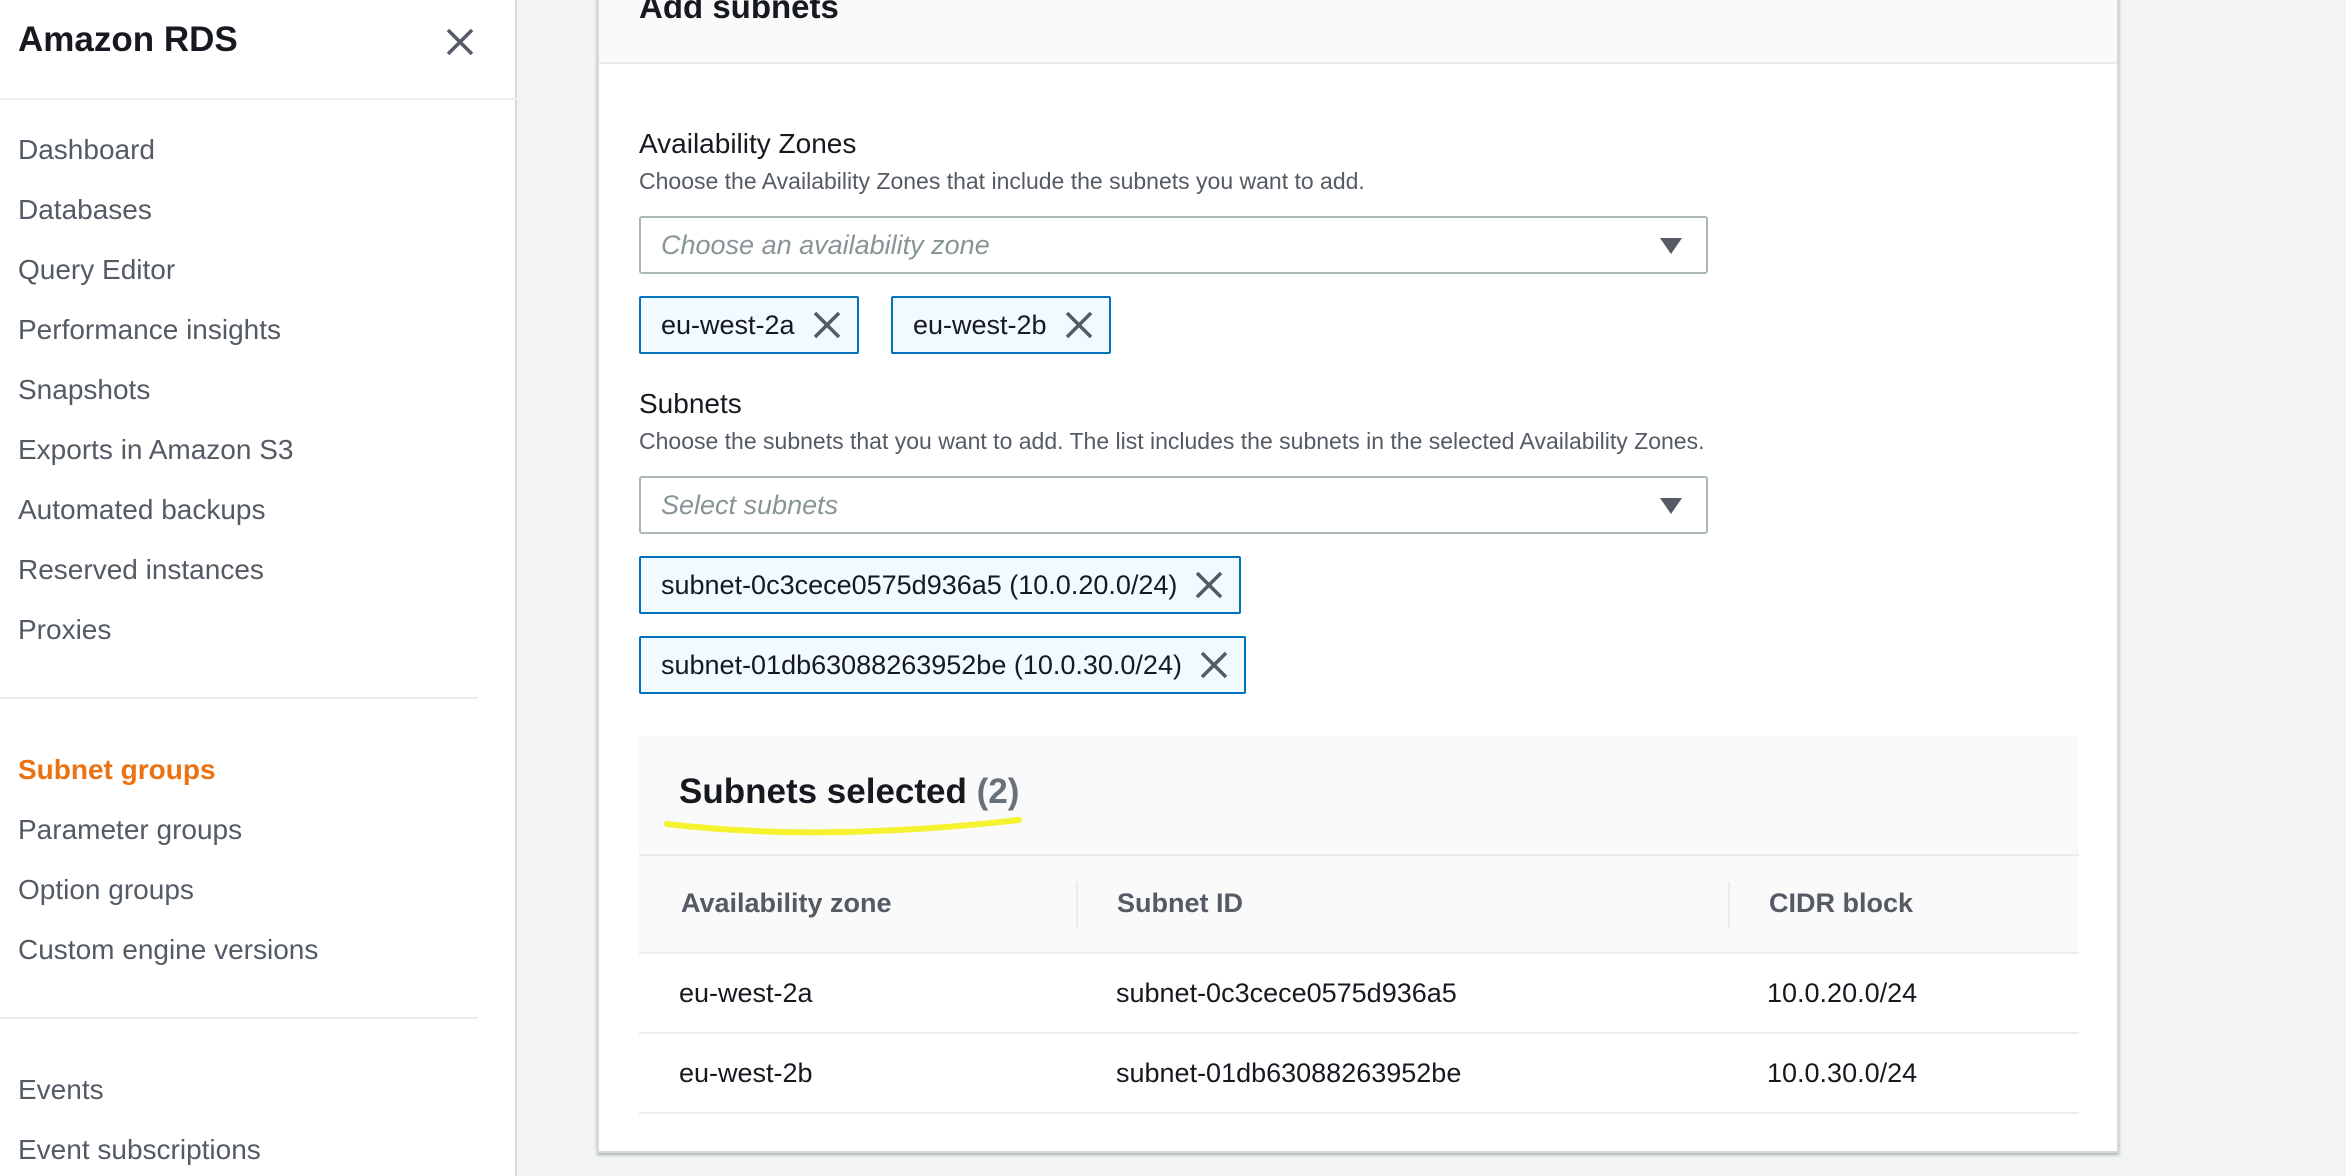 This screenshot has width=2346, height=1176. Describe the element at coordinates (843, 826) in the screenshot. I see `highlight-underline` at that location.